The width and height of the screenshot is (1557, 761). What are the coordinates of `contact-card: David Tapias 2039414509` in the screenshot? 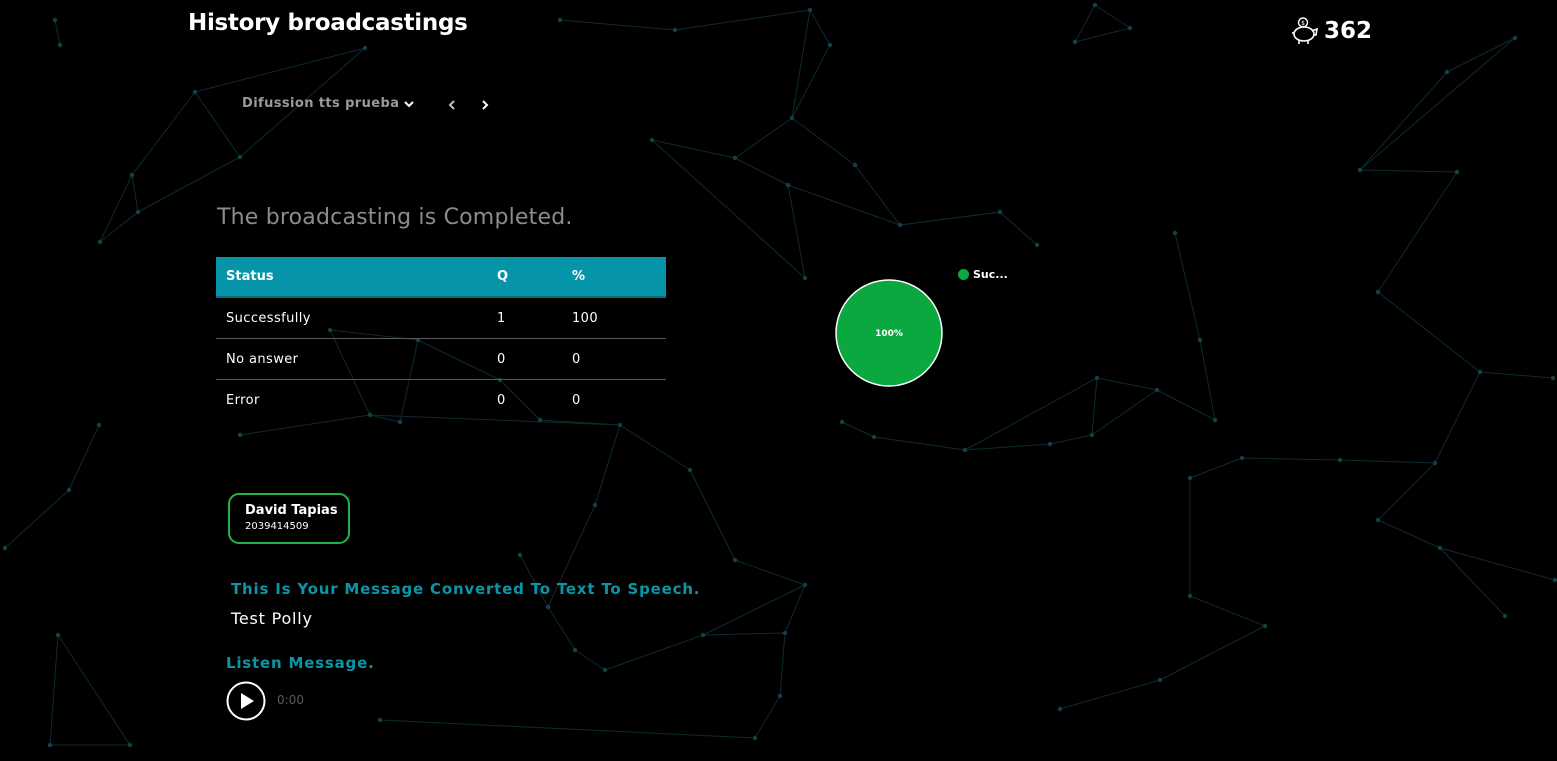 It's located at (289, 518).